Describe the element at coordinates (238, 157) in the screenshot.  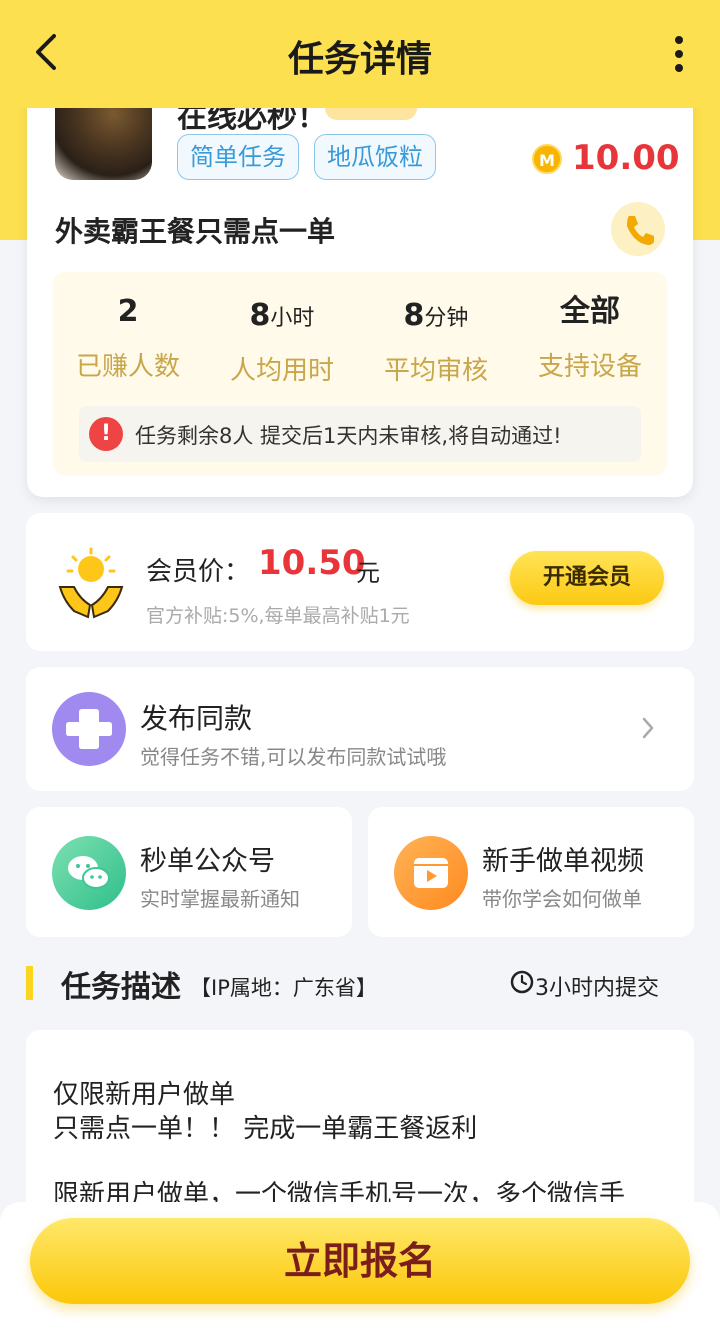
I see `tag-simple-task: 简单任务` at that location.